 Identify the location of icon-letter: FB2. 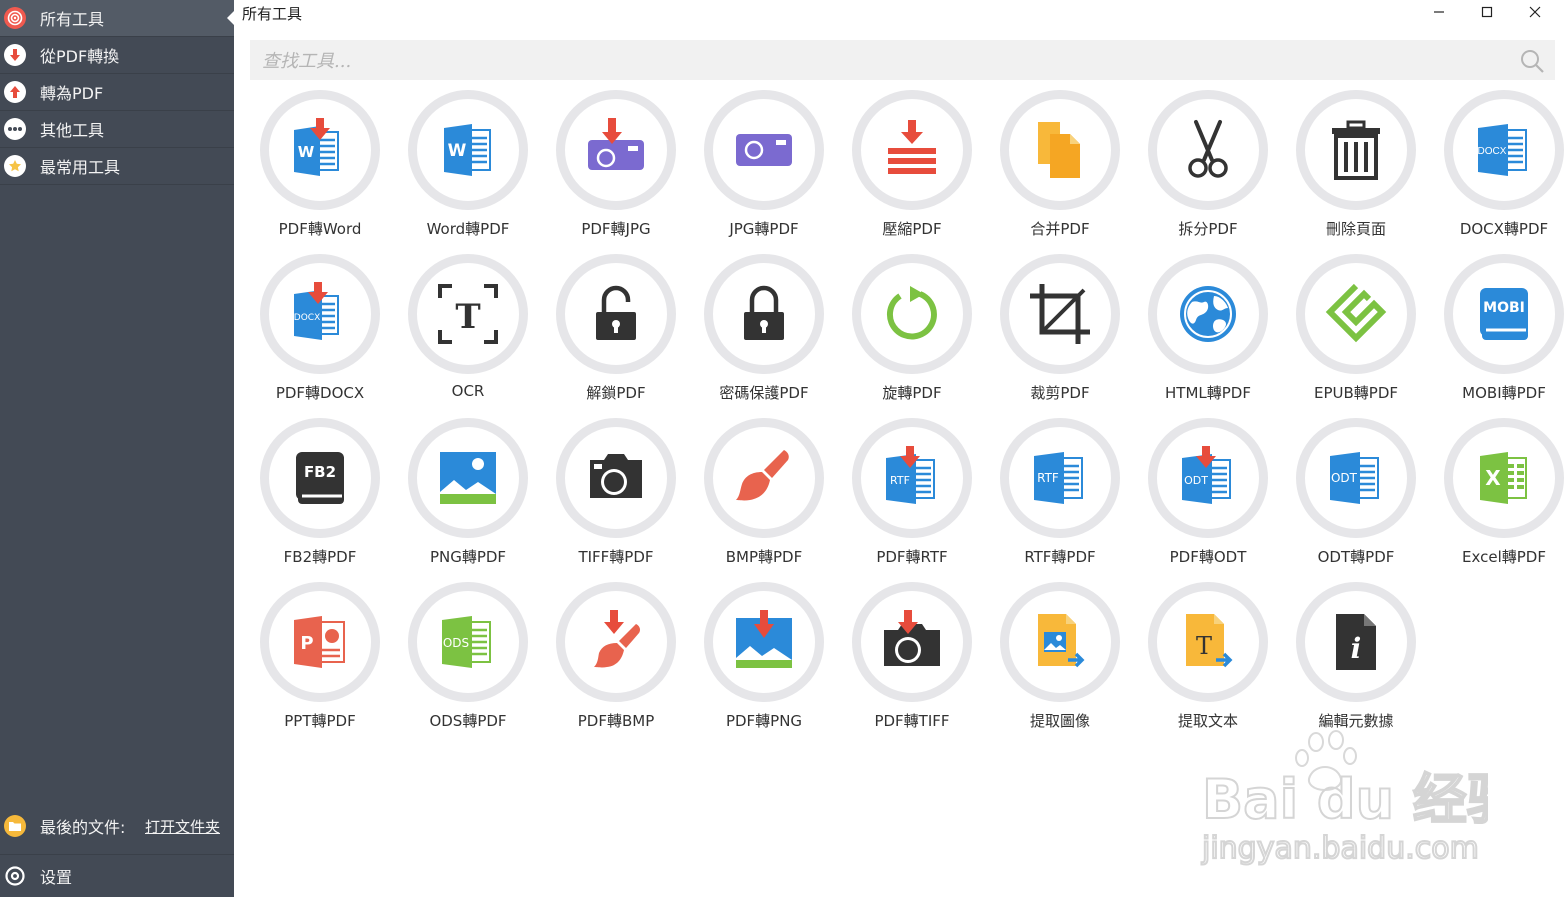
(320, 472).